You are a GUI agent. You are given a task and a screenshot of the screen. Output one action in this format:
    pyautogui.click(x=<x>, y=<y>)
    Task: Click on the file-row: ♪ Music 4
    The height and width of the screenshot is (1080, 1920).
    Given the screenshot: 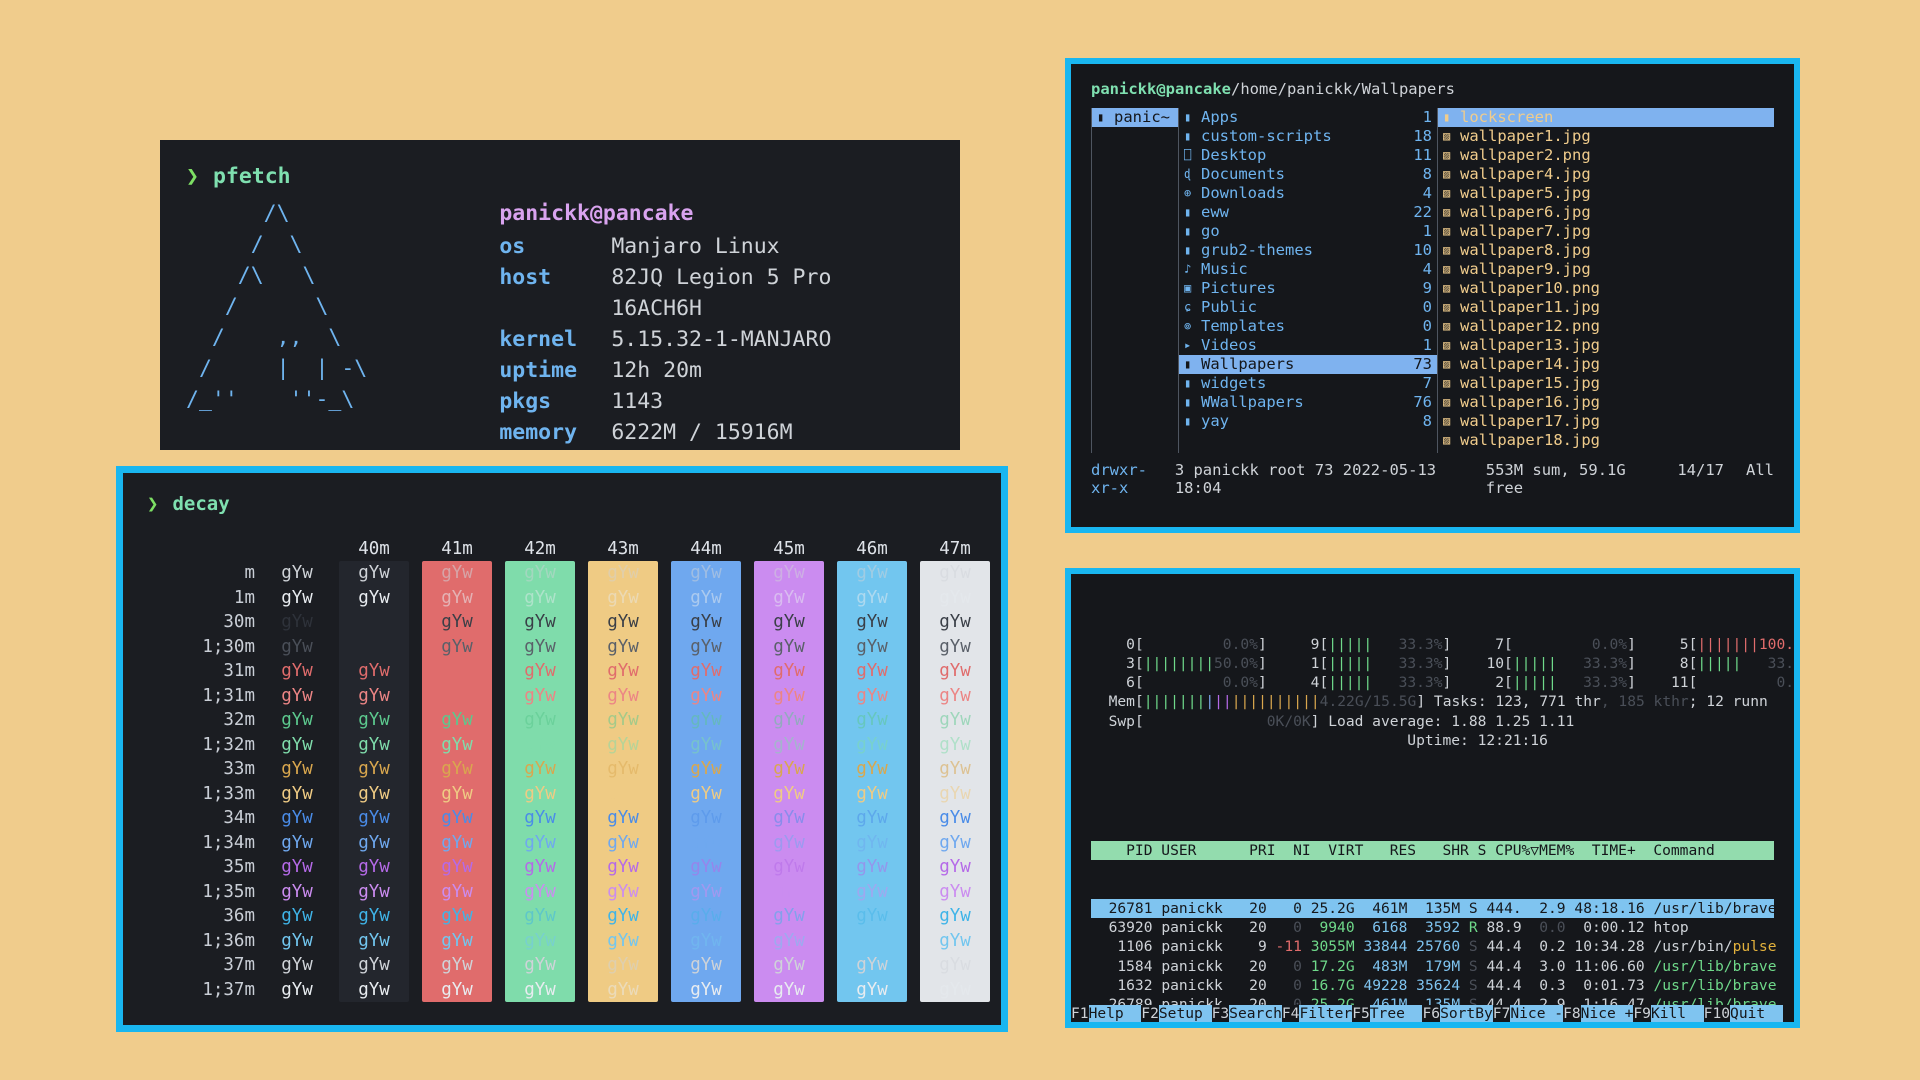 What is the action you would take?
    pyautogui.click(x=1308, y=269)
    